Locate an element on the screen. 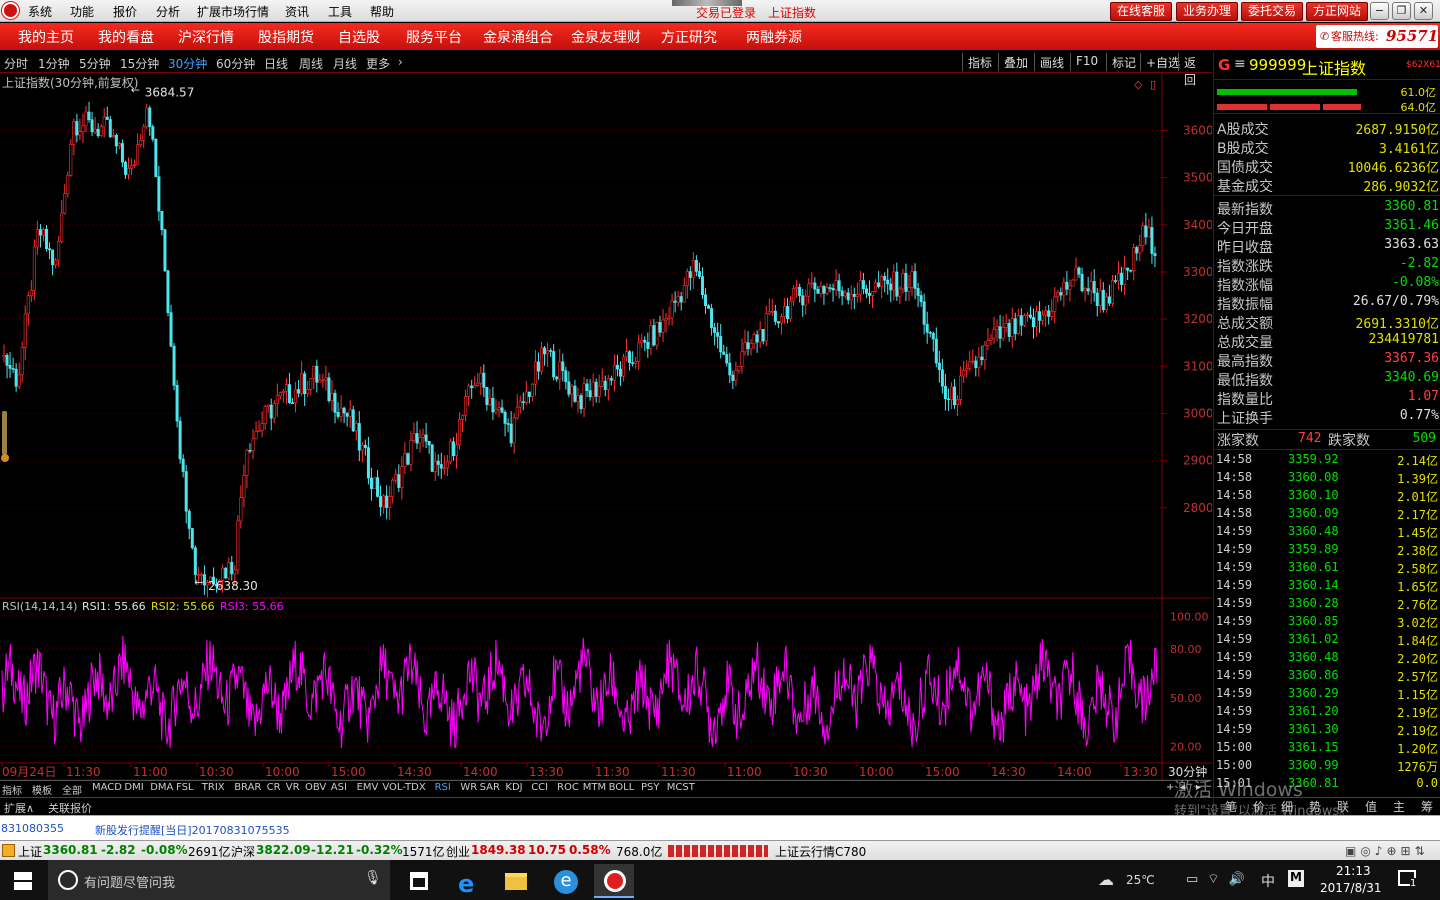 This screenshot has height=900, width=1440. nav-item-5: 服务平台 is located at coordinates (434, 37).